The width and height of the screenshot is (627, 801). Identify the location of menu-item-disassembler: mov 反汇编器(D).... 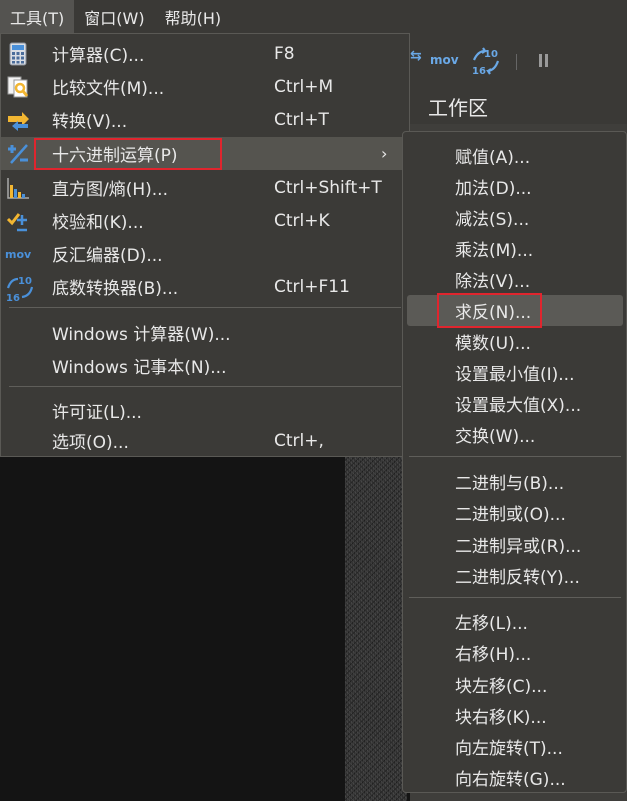
(205, 253).